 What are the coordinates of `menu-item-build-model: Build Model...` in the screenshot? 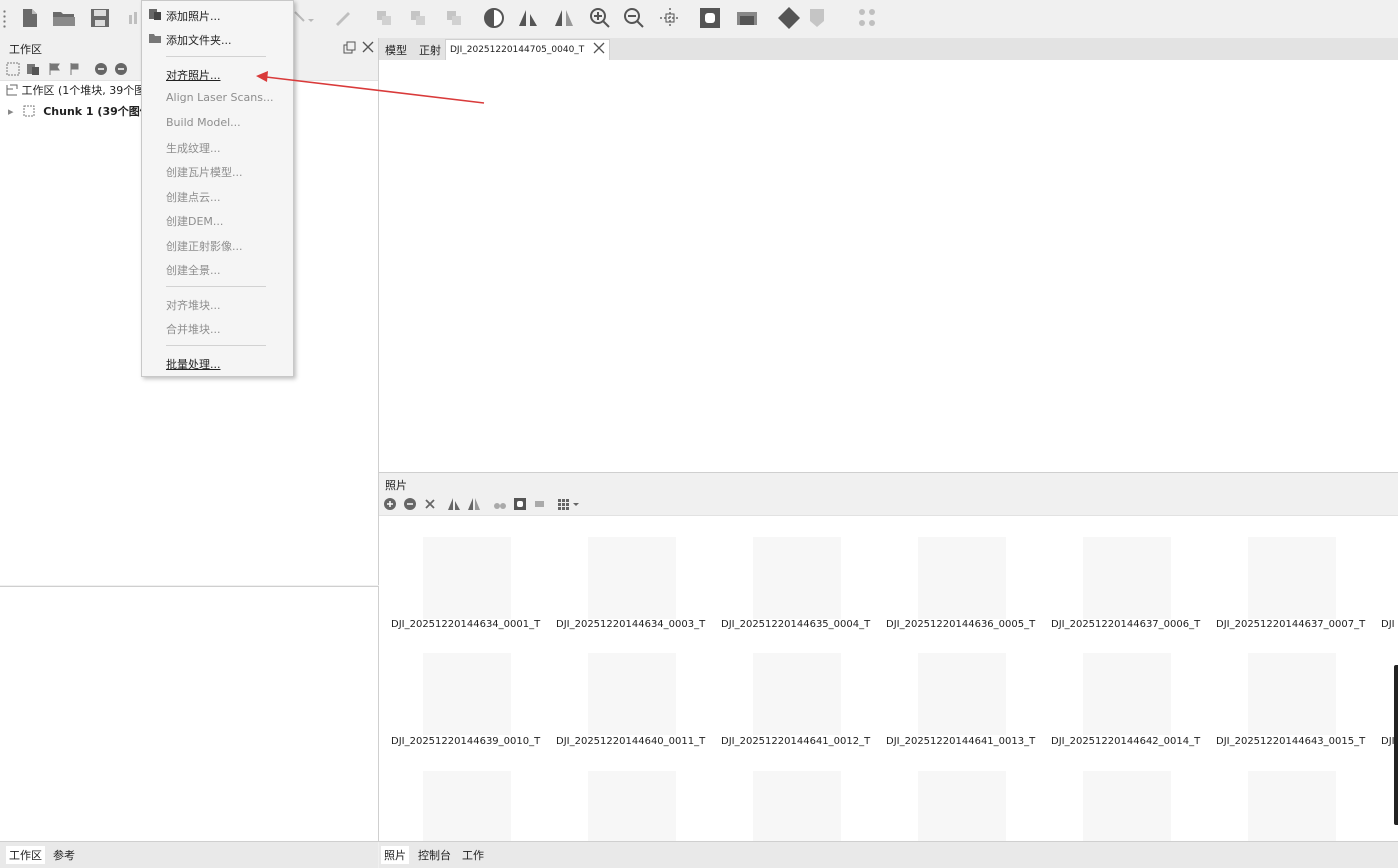 It's located at (203, 122).